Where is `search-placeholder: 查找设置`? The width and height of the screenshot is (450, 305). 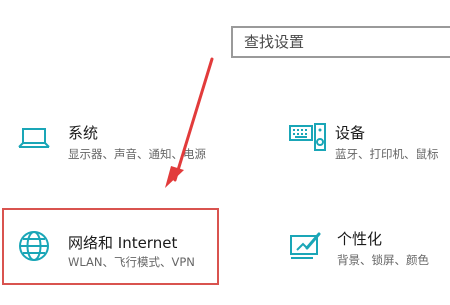
search-placeholder: 查找设置 is located at coordinates (274, 42).